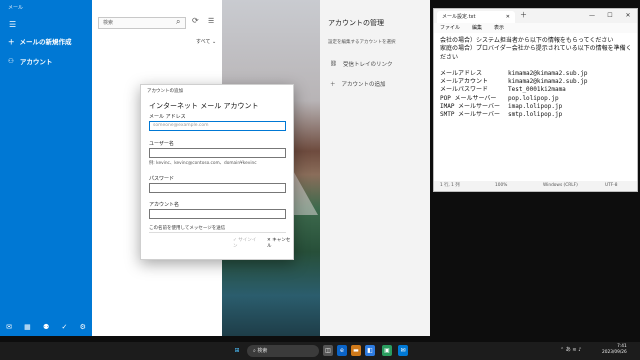  I want to click on menu-file: ファイル, so click(450, 28).